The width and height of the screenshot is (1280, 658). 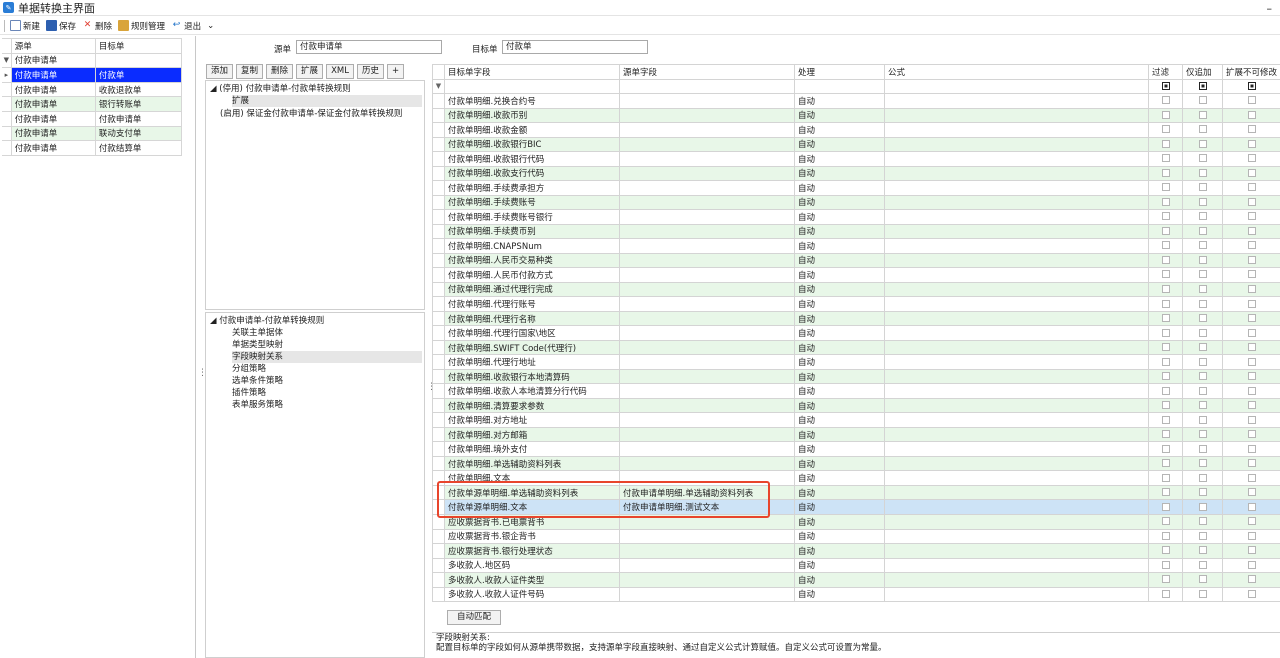 What do you see at coordinates (856, 115) in the screenshot?
I see `grid-row: 付款单明细.收款币别 自动` at bounding box center [856, 115].